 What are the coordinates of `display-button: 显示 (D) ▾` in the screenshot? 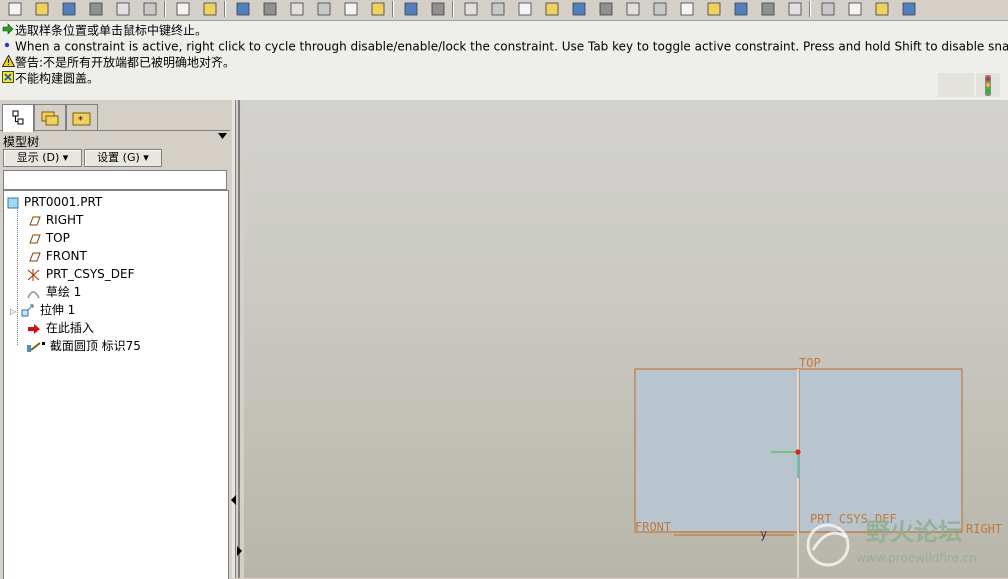 It's located at (42, 158).